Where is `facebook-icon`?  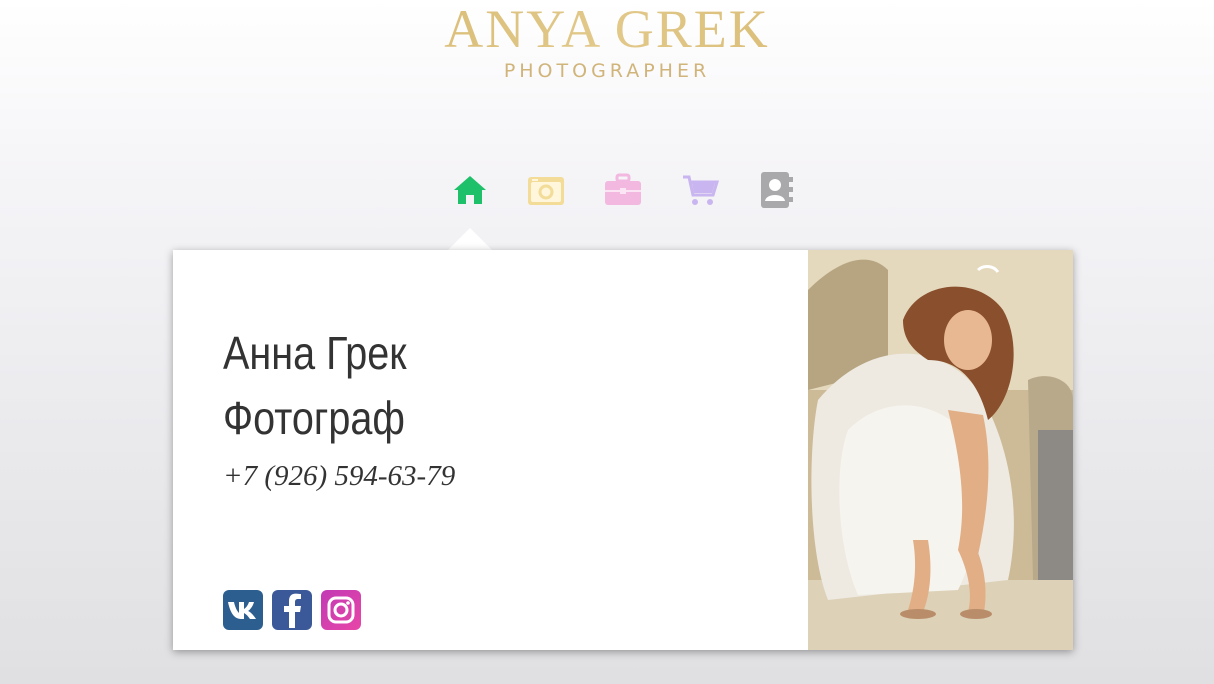
facebook-icon is located at coordinates (292, 610).